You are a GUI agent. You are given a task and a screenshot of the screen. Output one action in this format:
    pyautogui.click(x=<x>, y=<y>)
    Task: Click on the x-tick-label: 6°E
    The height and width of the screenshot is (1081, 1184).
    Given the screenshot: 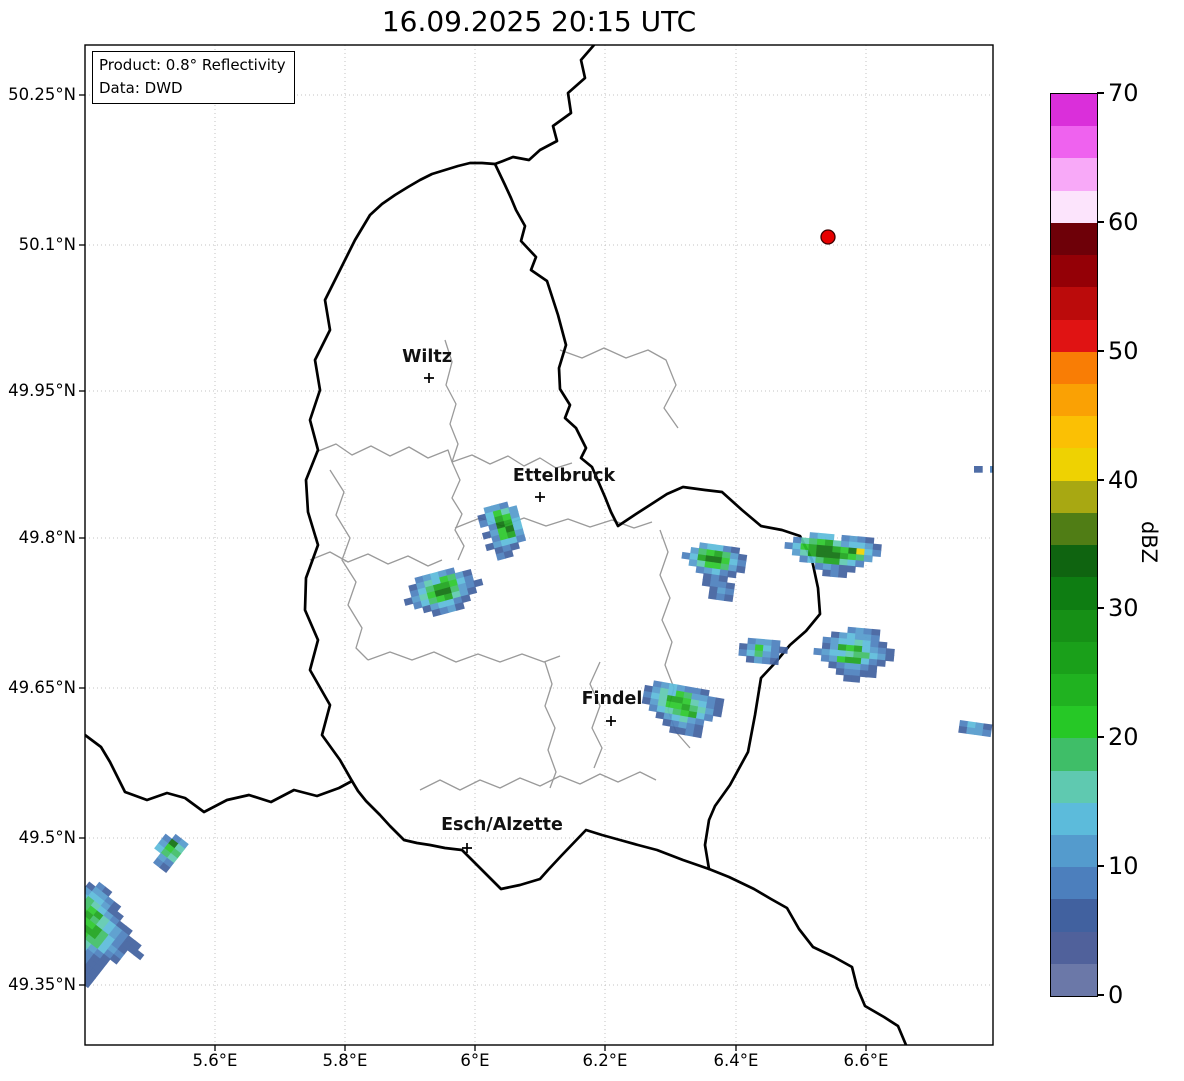 What is the action you would take?
    pyautogui.click(x=475, y=1060)
    